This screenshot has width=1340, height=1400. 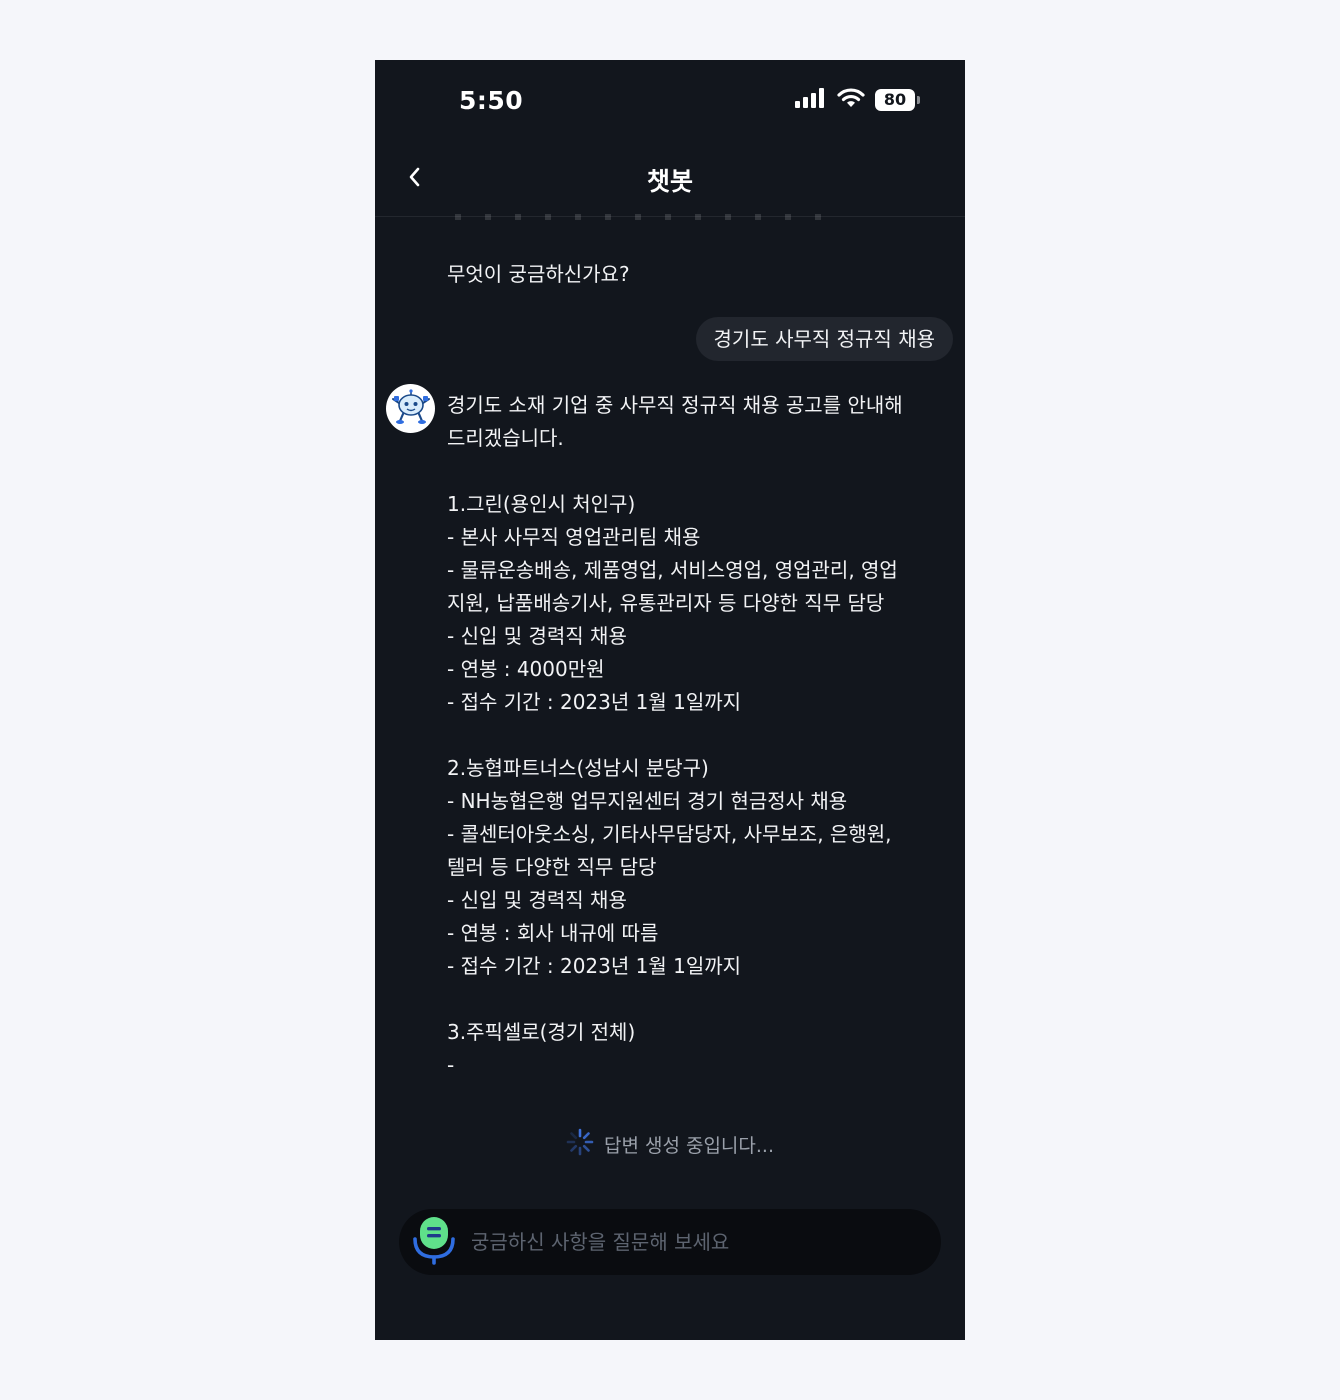 I want to click on bot-message-line: 2.농협파트너스(성남시 분당구), so click(x=578, y=768).